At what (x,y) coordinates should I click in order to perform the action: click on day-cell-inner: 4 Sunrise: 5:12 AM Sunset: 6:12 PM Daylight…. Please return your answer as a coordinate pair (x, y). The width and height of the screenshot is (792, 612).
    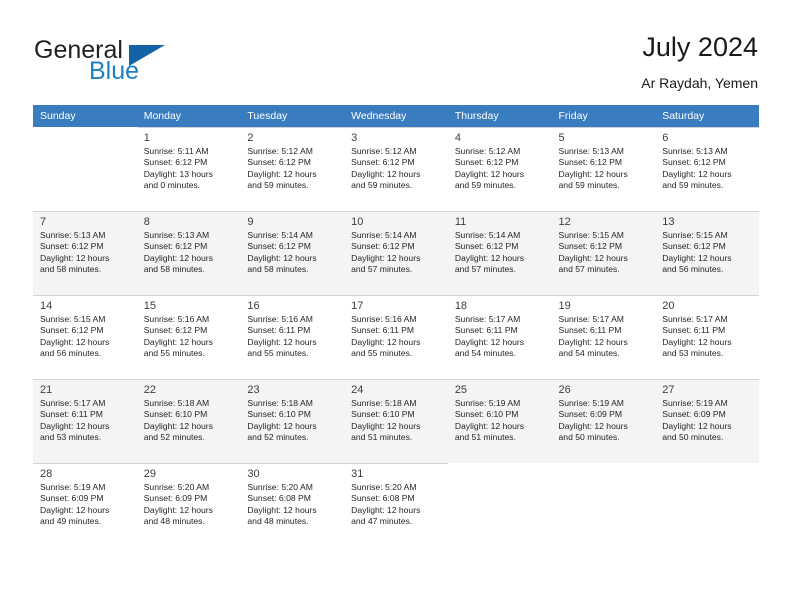
    Looking at the image, I should click on (499, 169).